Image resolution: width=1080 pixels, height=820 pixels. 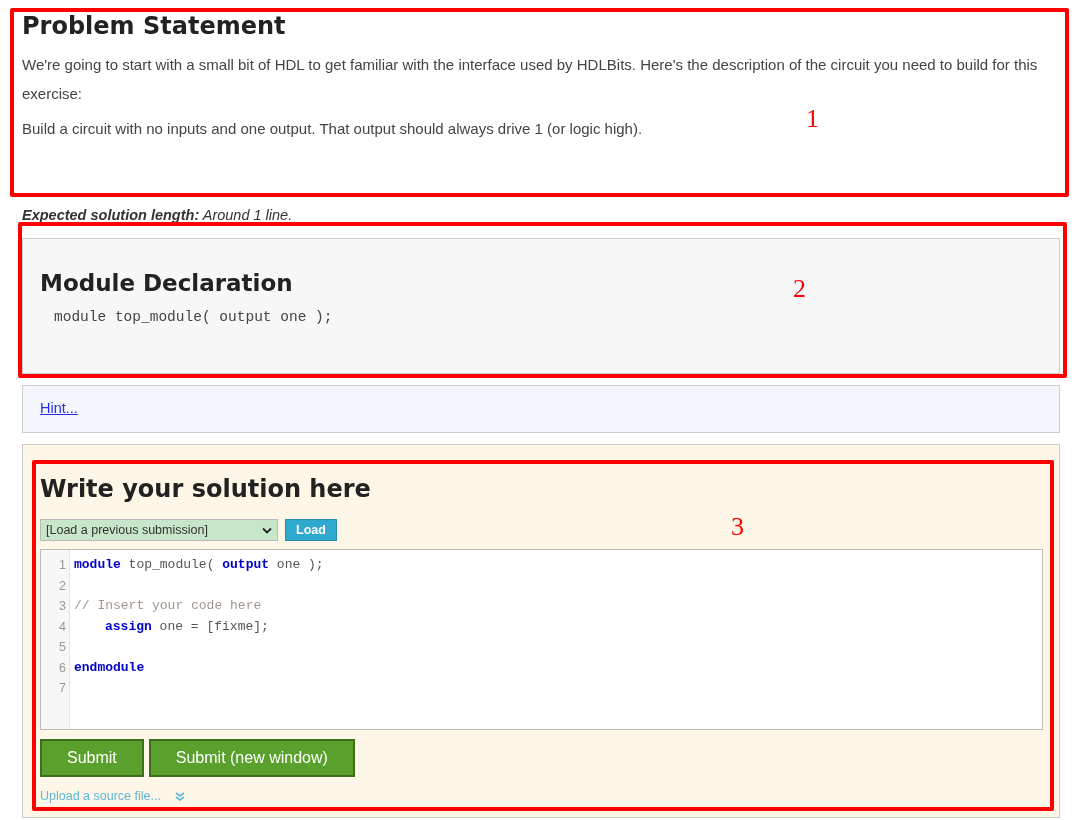 What do you see at coordinates (246, 565) in the screenshot?
I see `code-keyword: output` at bounding box center [246, 565].